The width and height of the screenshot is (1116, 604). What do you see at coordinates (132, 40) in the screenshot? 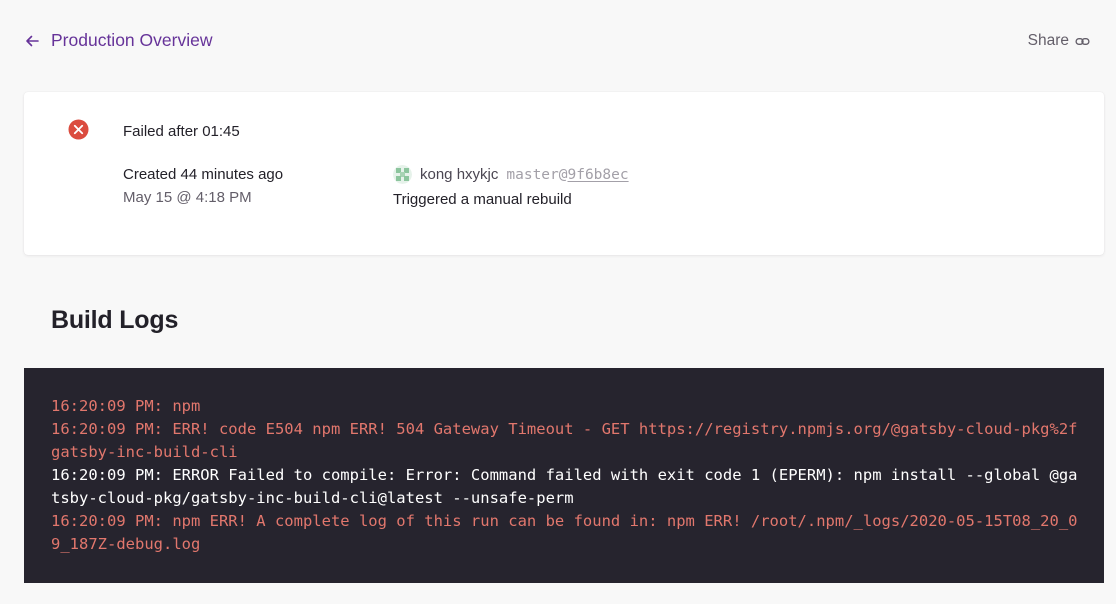
I see `back-link-label: Production Overview` at bounding box center [132, 40].